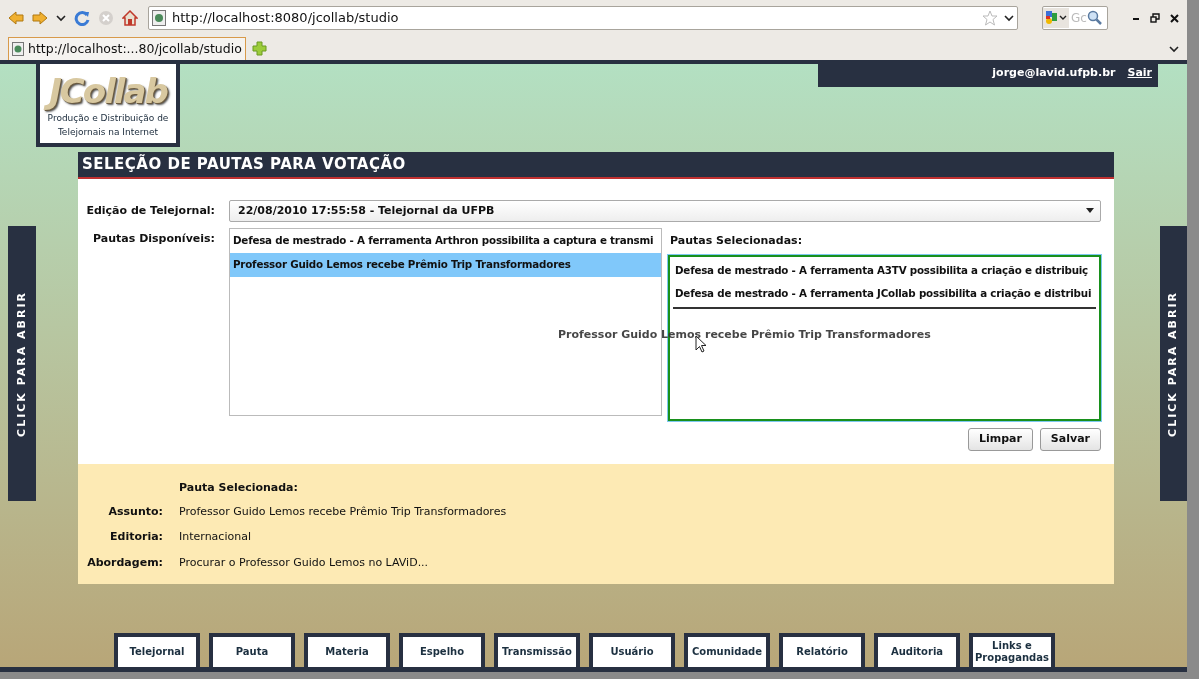  Describe the element at coordinates (130, 18) in the screenshot. I see `home-icon` at that location.